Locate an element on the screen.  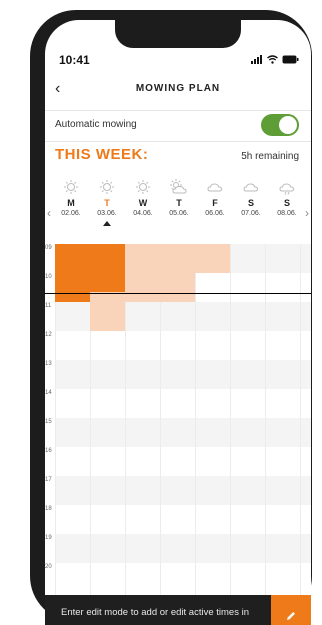
active-mowing-block is located at coordinates (107, 268).